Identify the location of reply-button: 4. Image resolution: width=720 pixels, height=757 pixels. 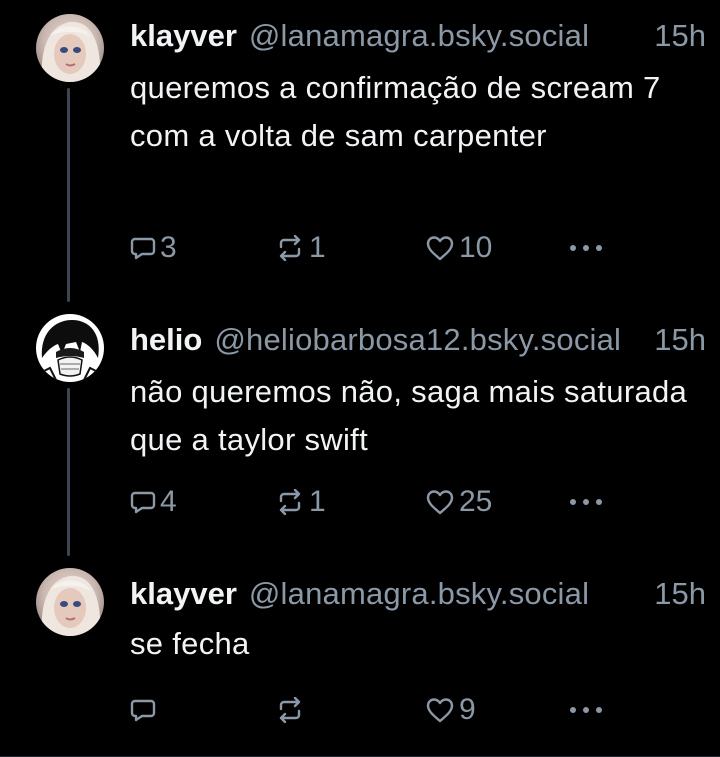
(153, 502).